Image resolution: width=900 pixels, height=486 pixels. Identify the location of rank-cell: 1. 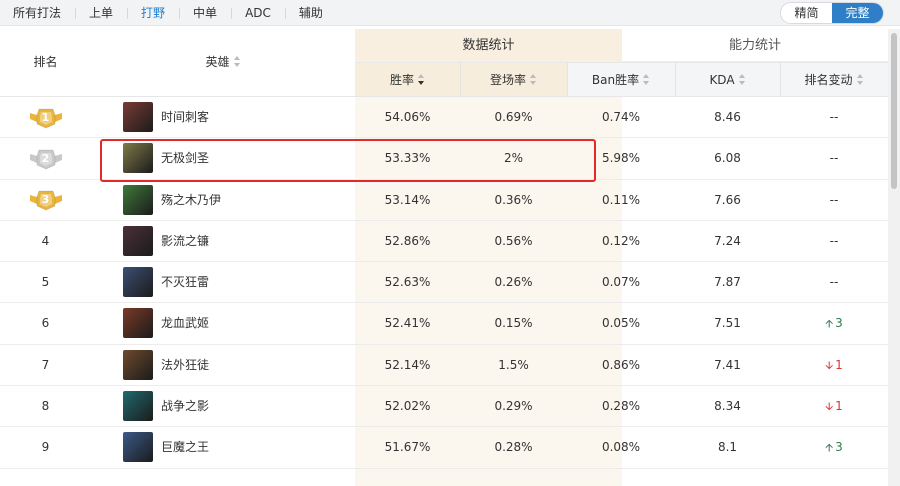
(45, 117).